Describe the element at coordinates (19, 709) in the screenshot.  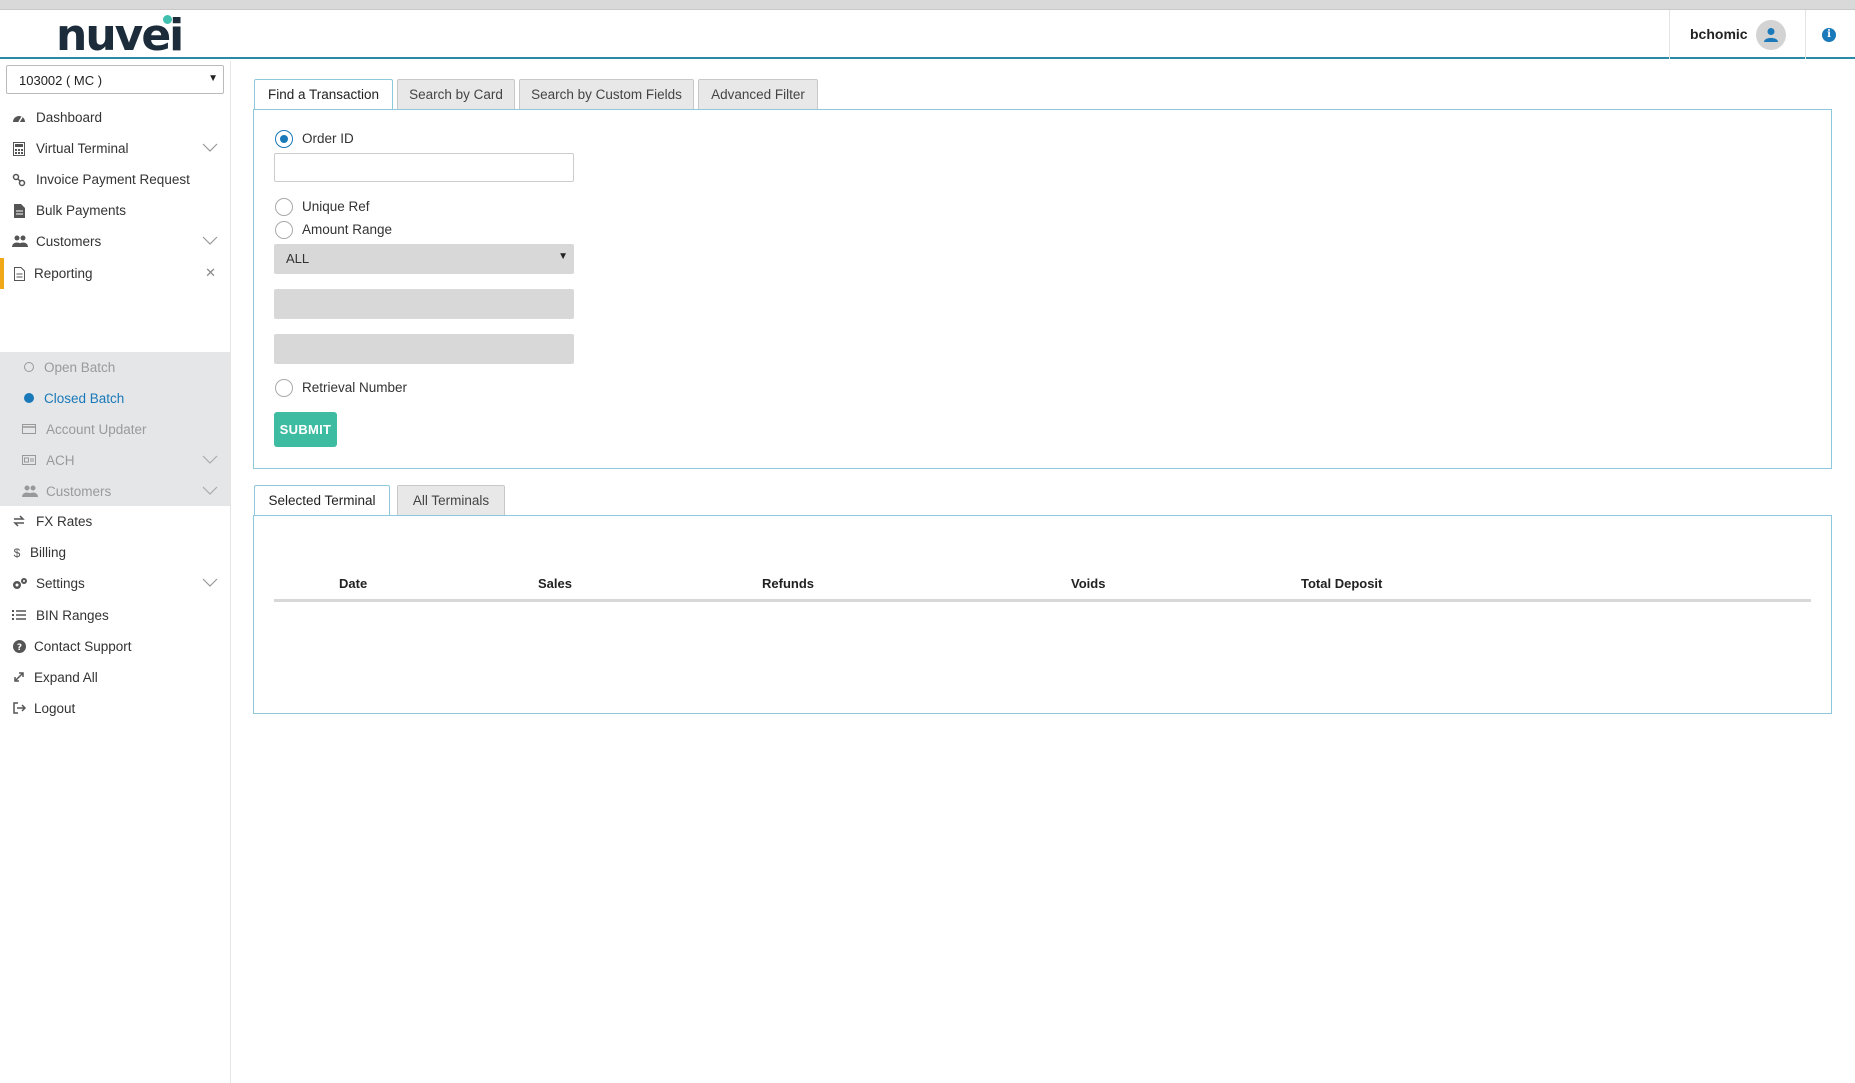
I see `logout-icon` at that location.